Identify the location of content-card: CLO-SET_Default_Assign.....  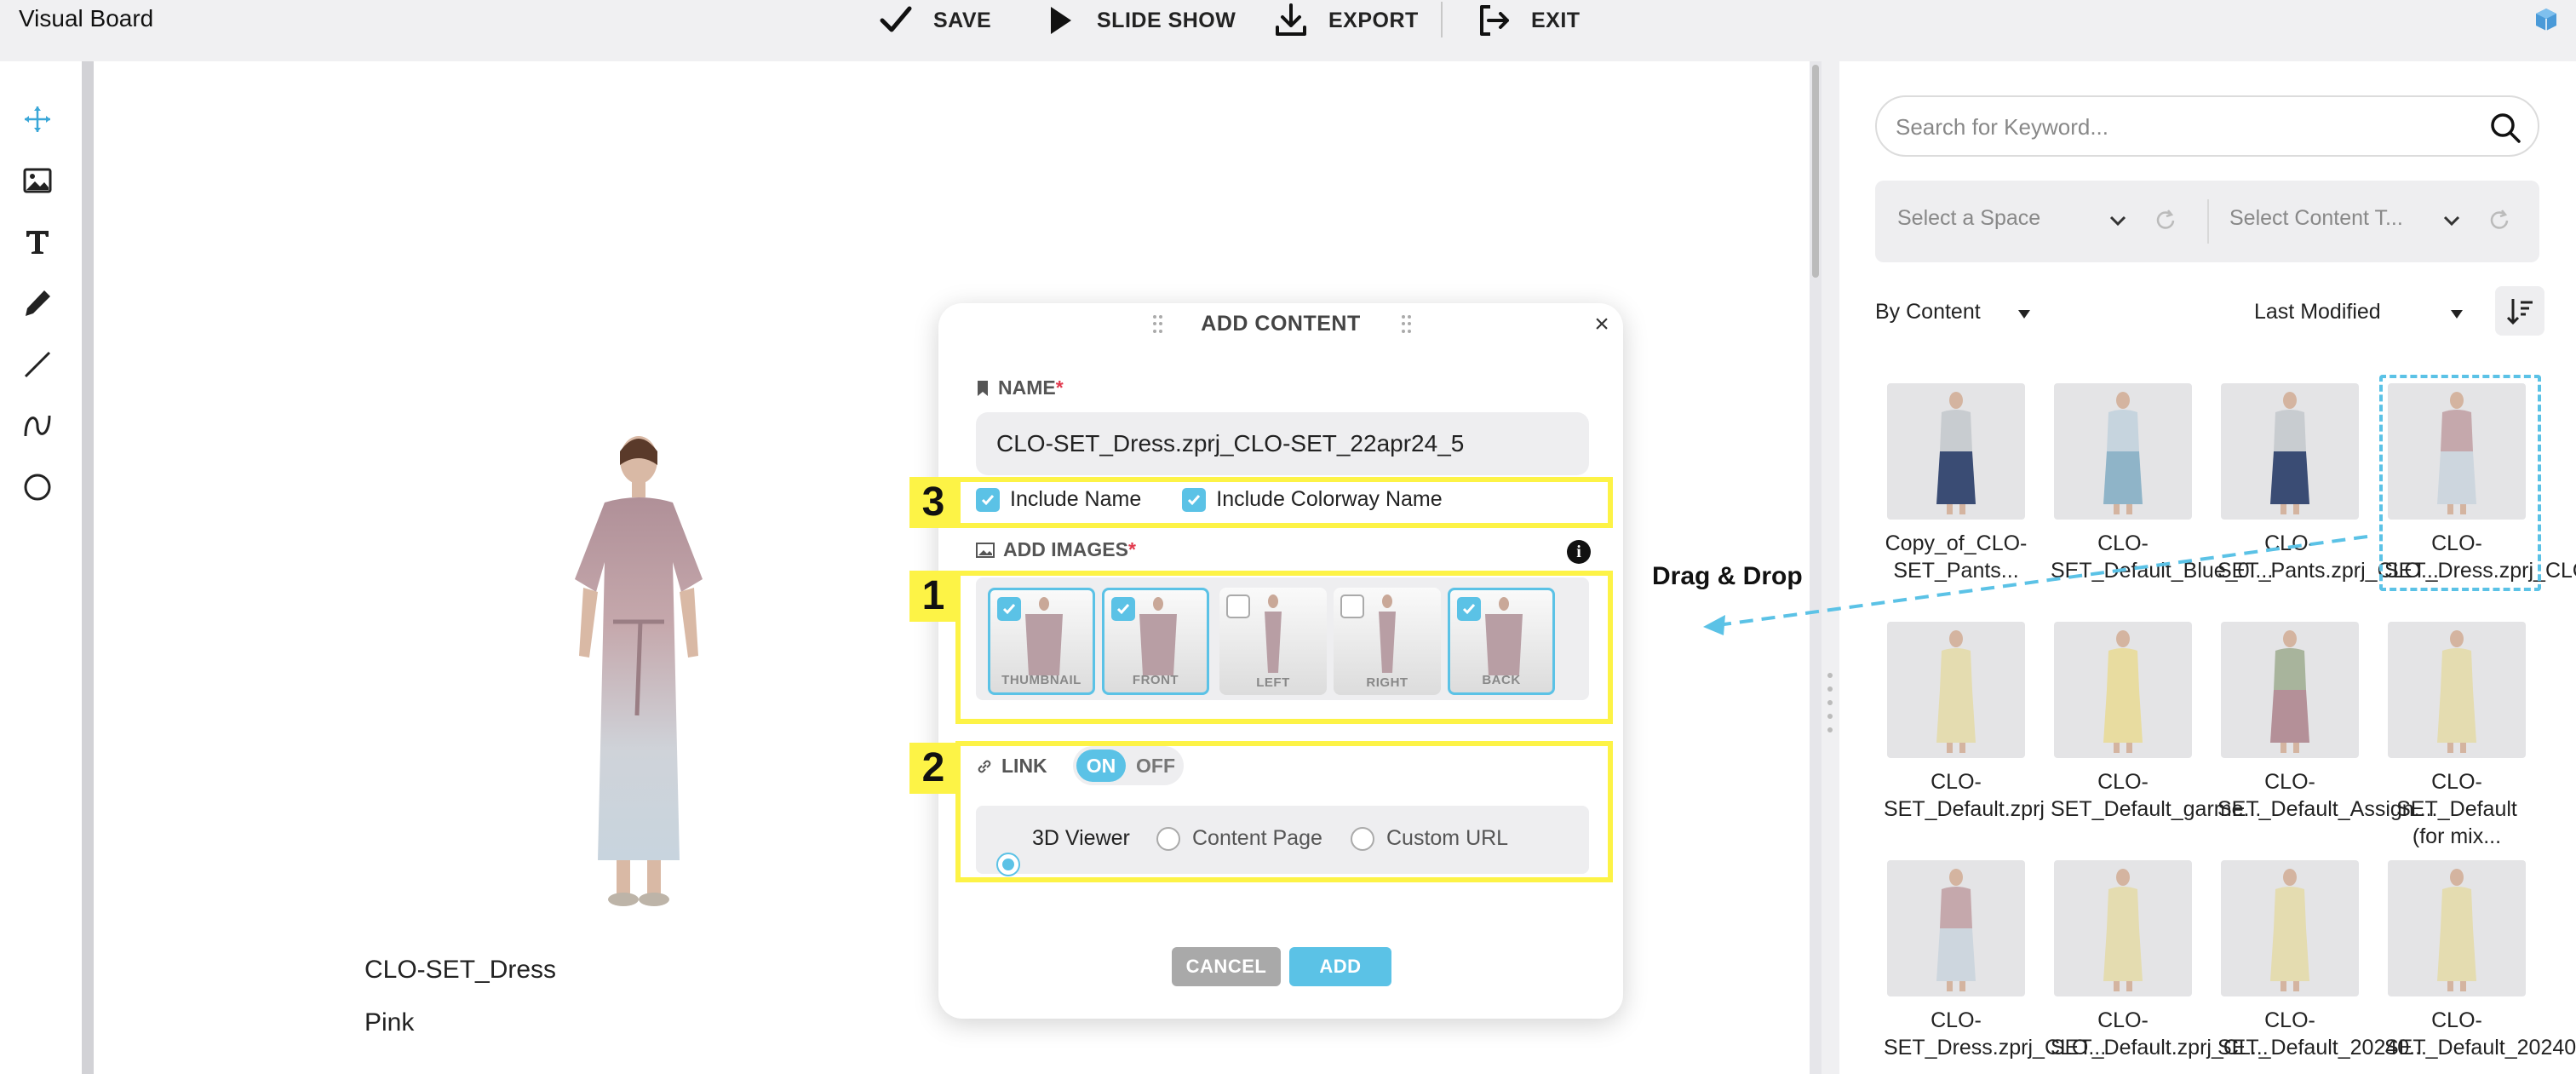
(2327, 722).